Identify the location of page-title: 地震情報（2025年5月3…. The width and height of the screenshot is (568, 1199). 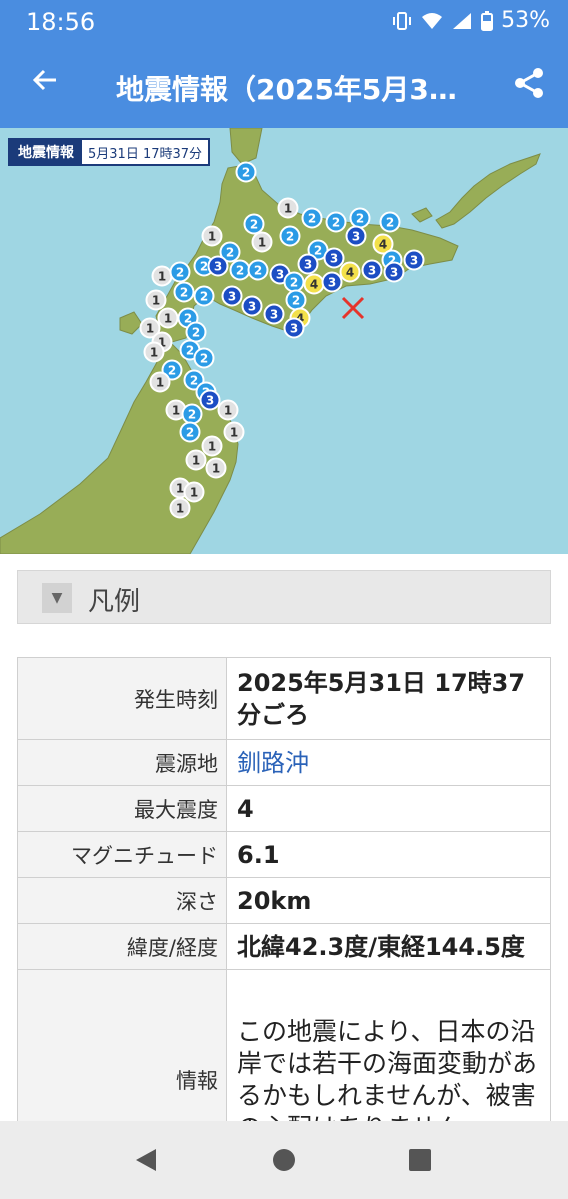
(286, 89).